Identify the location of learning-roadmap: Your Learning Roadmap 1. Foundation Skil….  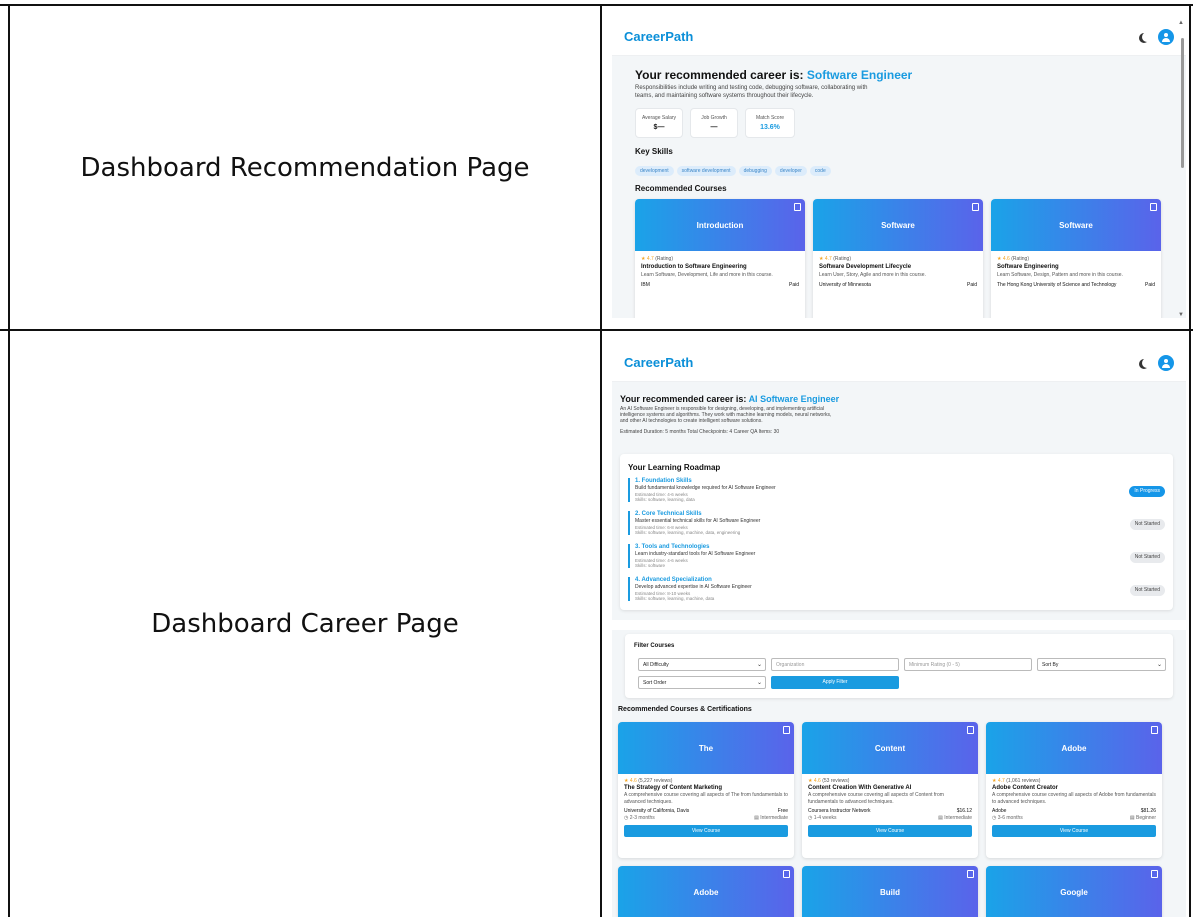
(896, 532).